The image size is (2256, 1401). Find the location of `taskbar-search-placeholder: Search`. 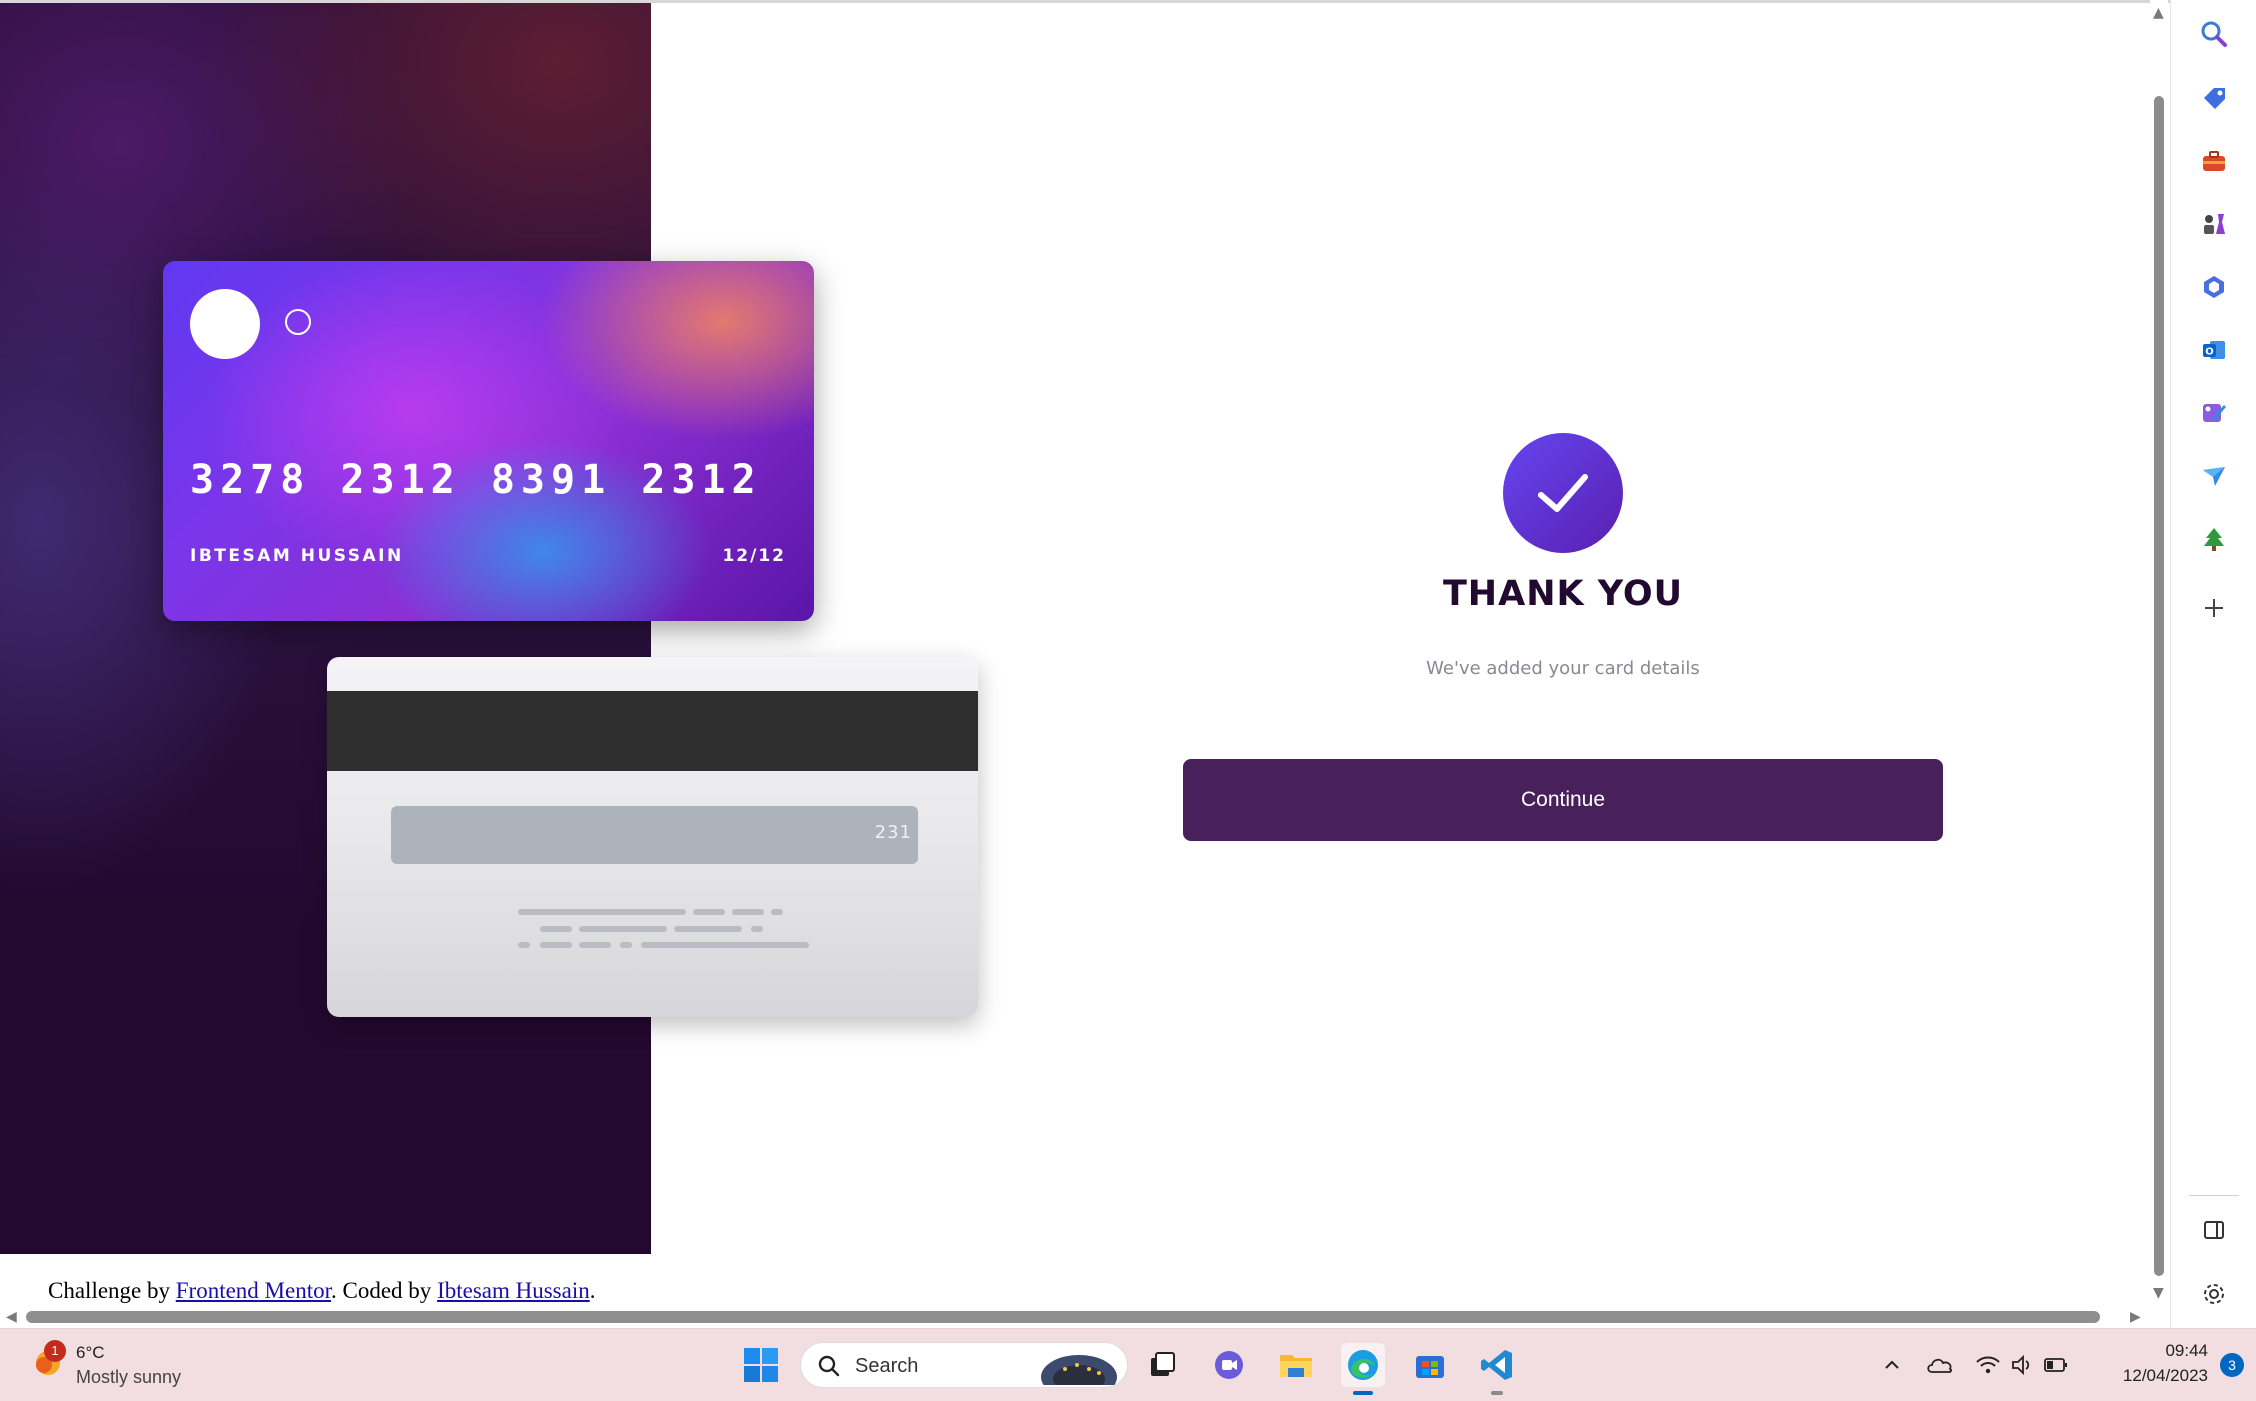

taskbar-search-placeholder: Search is located at coordinates (887, 1366).